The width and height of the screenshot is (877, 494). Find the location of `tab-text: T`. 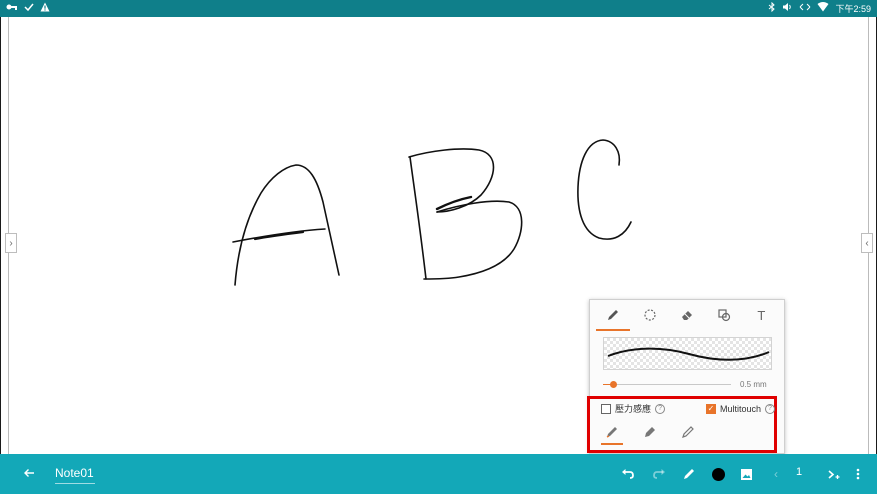

tab-text: T is located at coordinates (761, 315).